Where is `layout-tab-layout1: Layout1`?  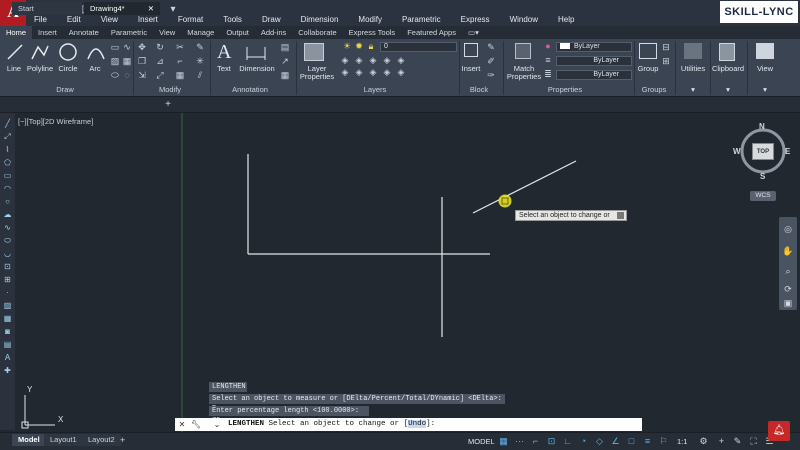
layout-tab-layout1: Layout1 is located at coordinates (63, 440).